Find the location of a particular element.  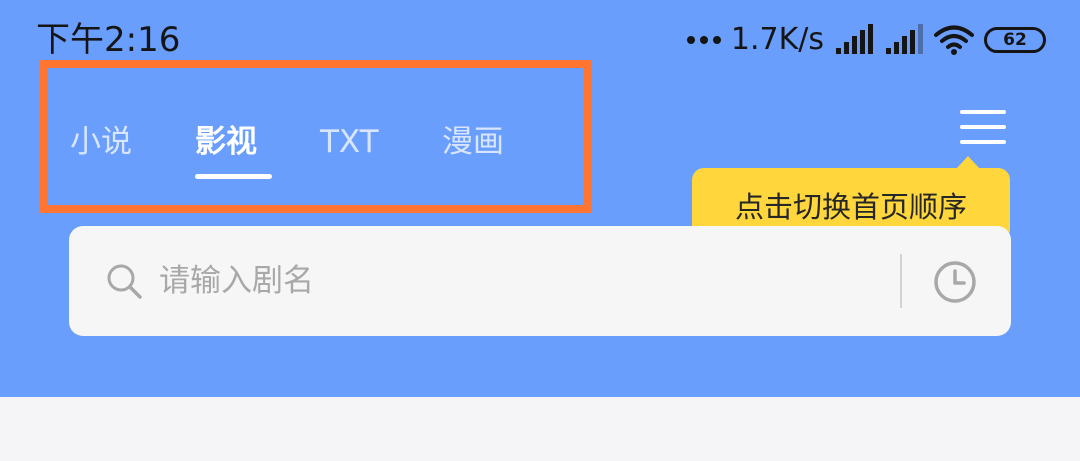

menu-icon is located at coordinates (983, 127).